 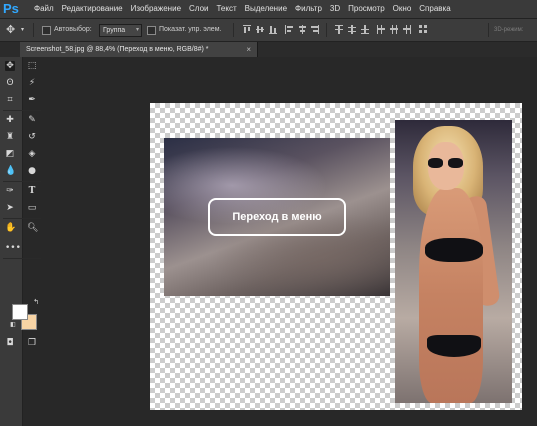 What do you see at coordinates (302, 29) in the screenshot?
I see `align-hcenter-icon` at bounding box center [302, 29].